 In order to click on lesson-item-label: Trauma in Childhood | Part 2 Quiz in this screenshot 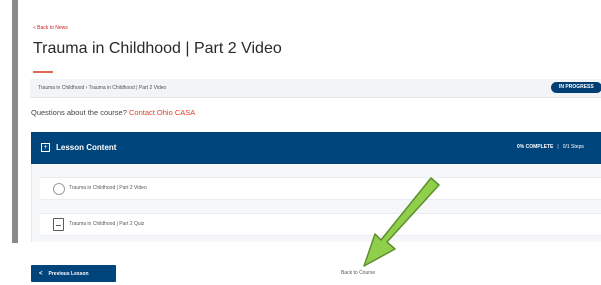, I will do `click(107, 224)`.